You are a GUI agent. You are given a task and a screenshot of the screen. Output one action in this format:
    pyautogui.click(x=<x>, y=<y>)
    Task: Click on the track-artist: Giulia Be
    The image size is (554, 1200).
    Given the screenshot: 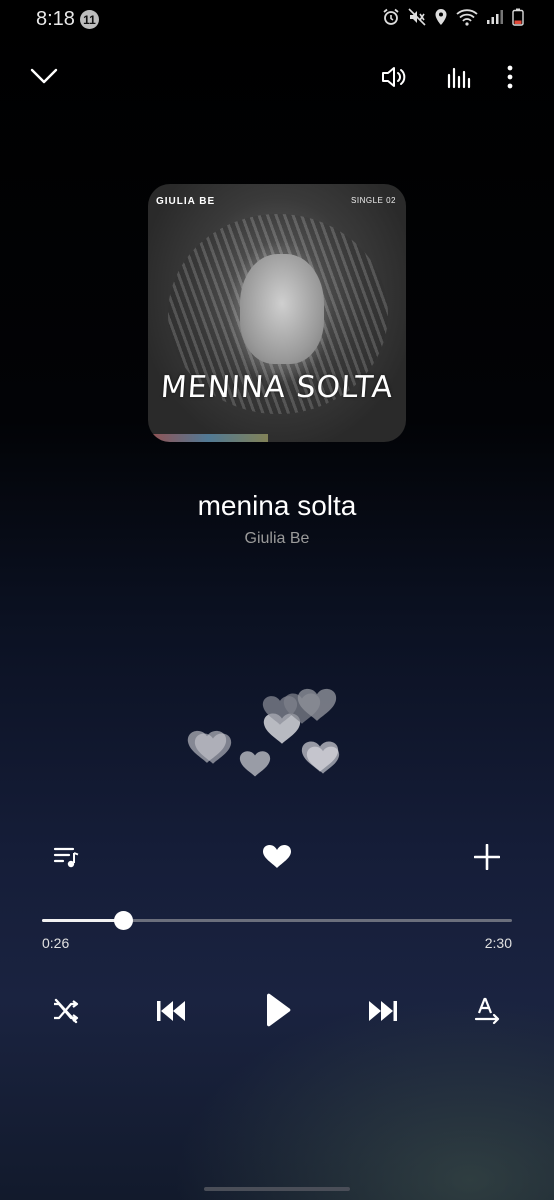 What is the action you would take?
    pyautogui.click(x=277, y=539)
    